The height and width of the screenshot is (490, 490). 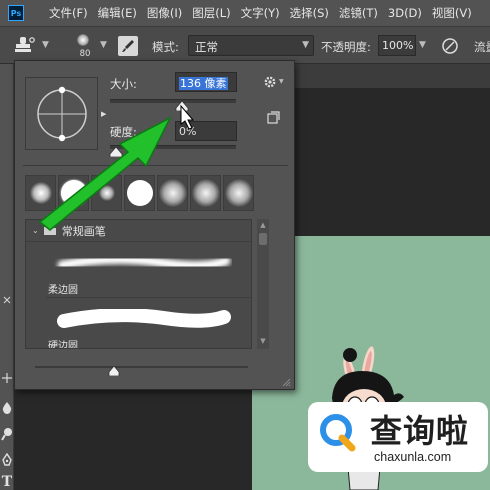 I want to click on photoshop-logo: Ps, so click(x=16, y=13).